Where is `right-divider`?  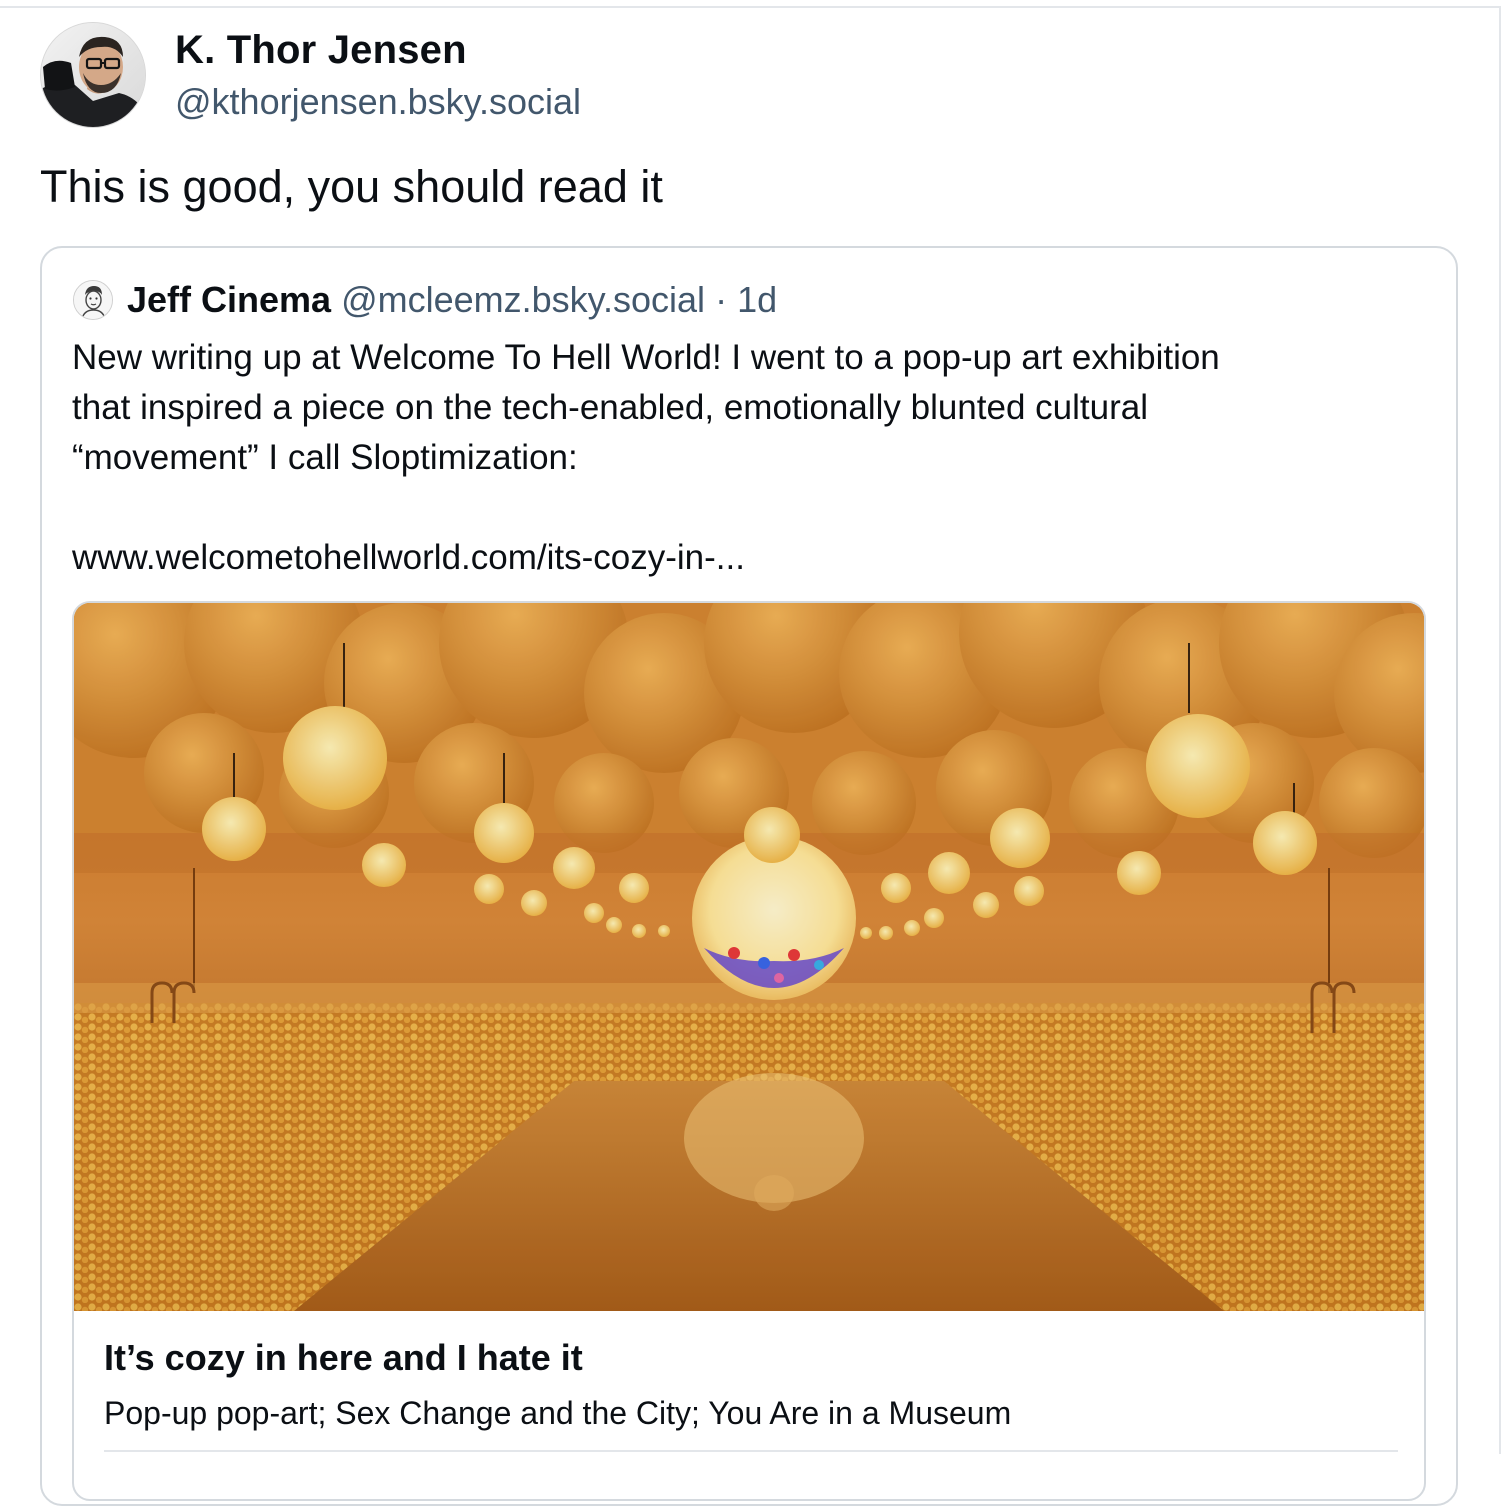 right-divider is located at coordinates (1500, 730).